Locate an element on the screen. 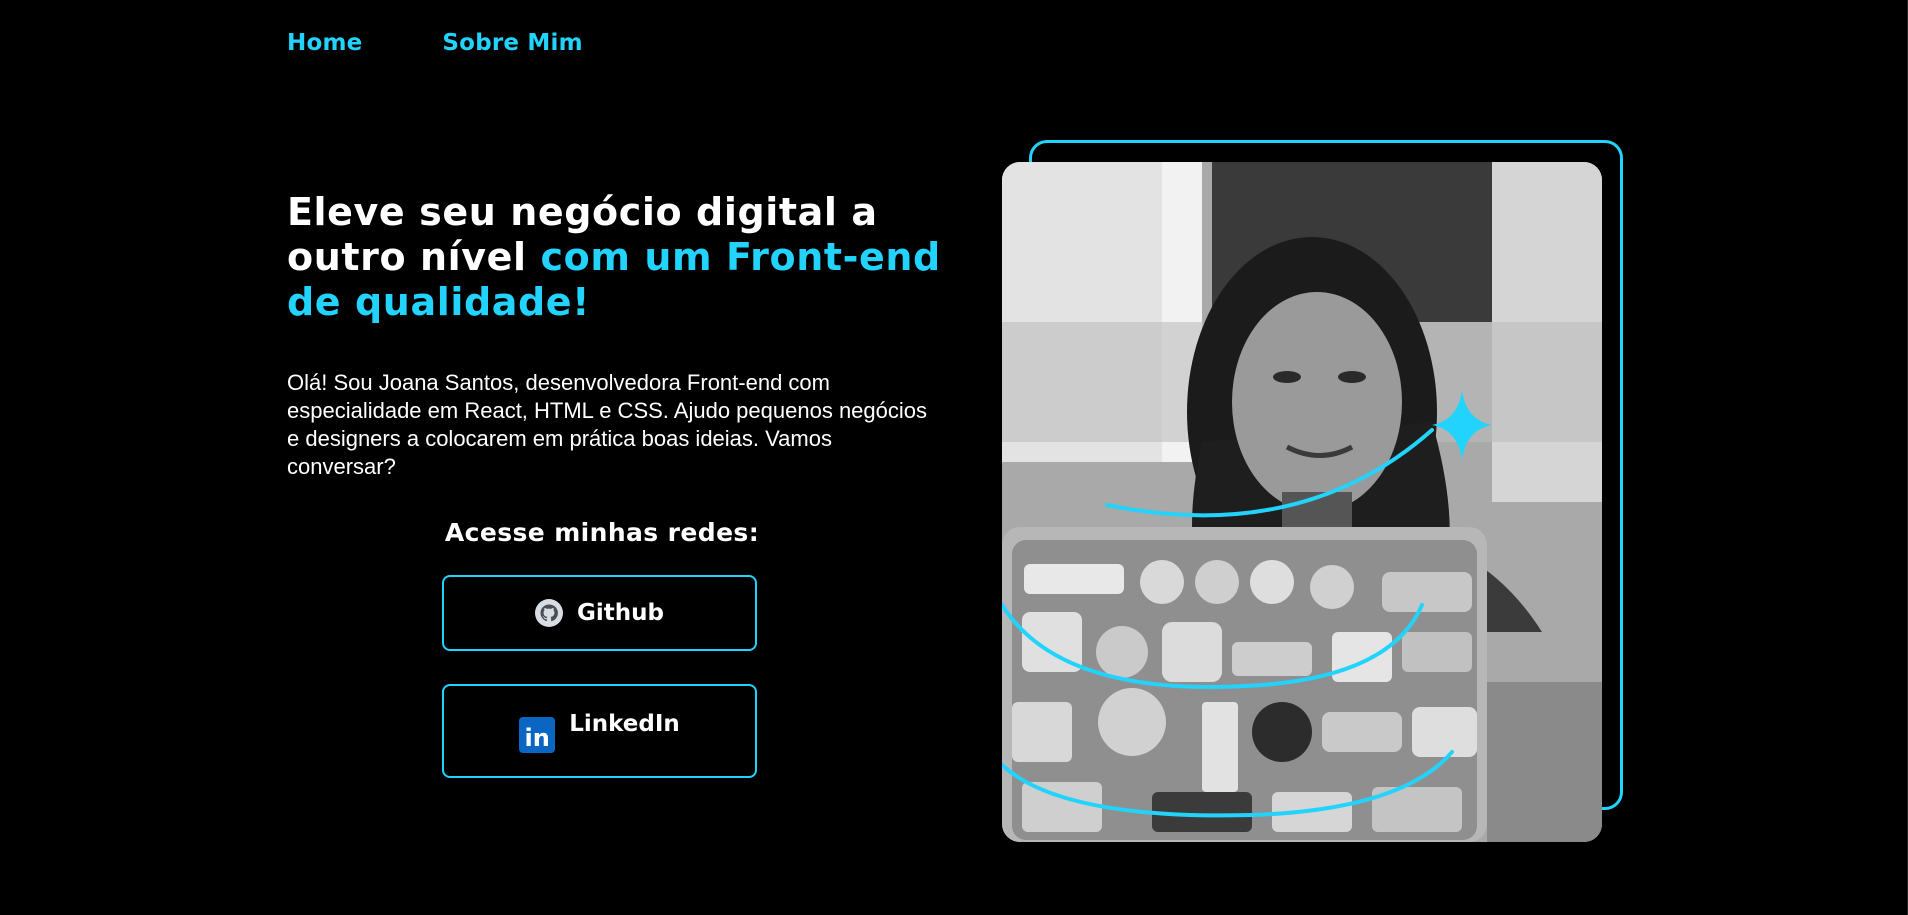  social-title: Acesse minhas redes: is located at coordinates (602, 532).